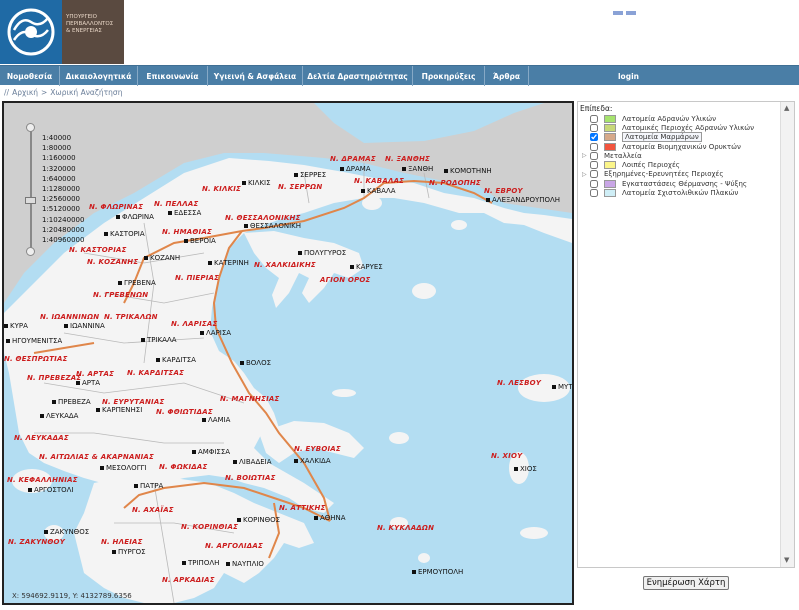  Describe the element at coordinates (310, 175) in the screenshot. I see `city-label: ΣΕΡΡΕΣ` at that location.